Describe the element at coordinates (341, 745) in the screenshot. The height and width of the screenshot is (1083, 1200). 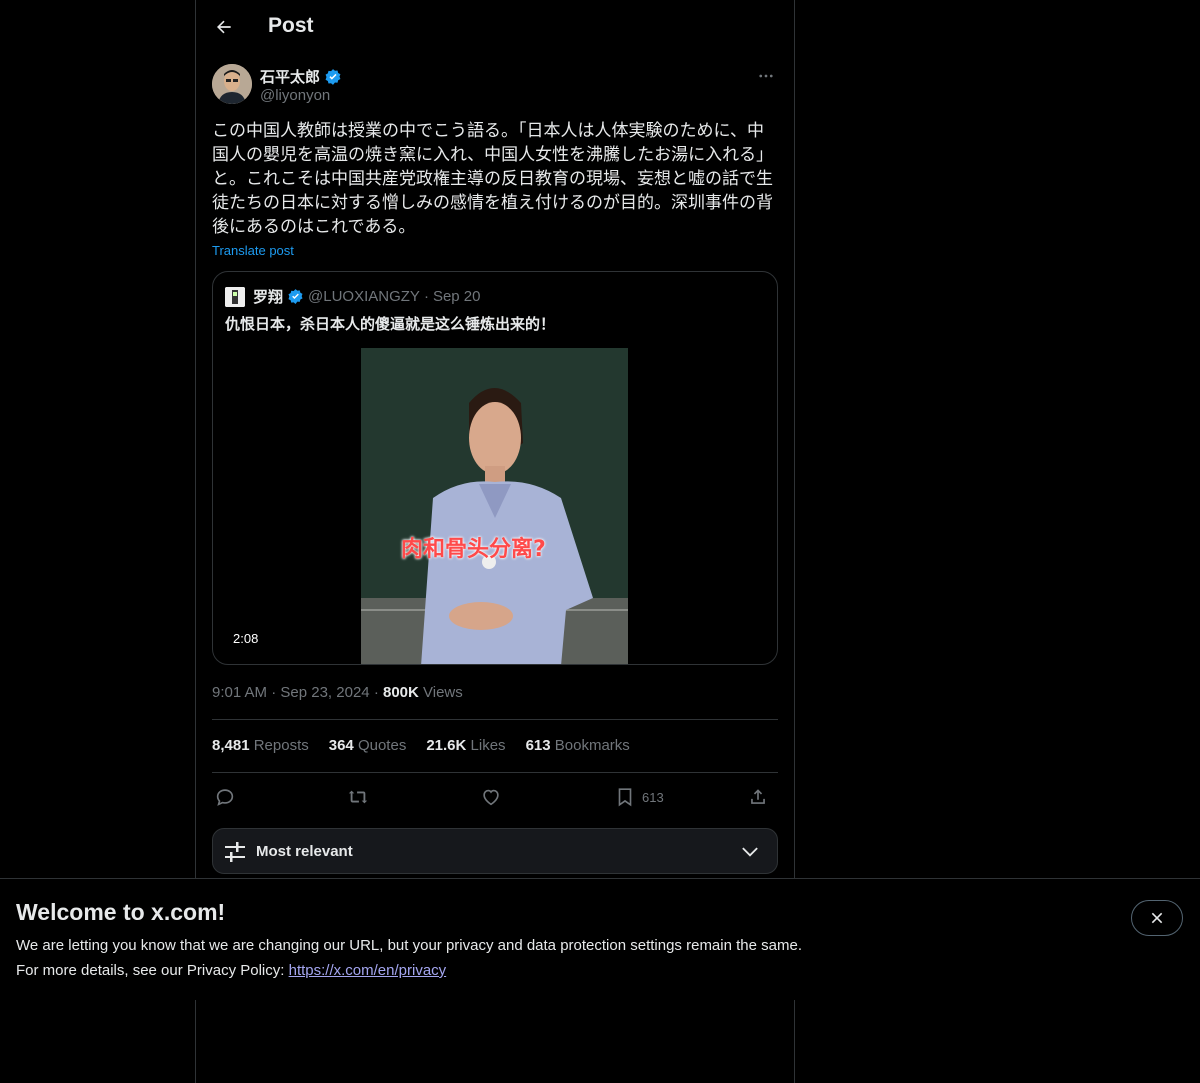
I see `quotes-count: 364` at that location.